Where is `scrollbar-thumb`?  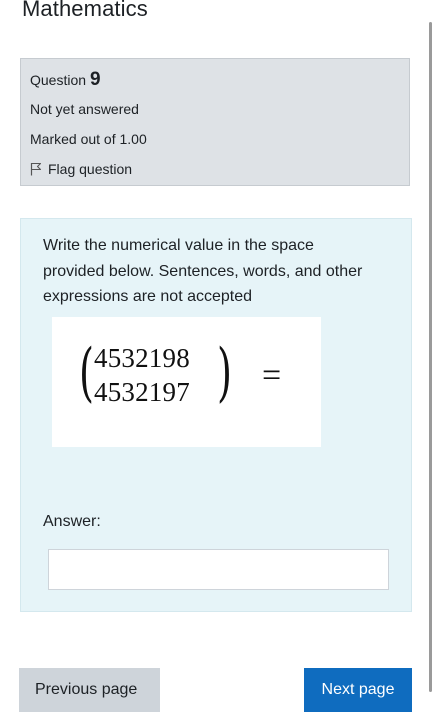 scrollbar-thumb is located at coordinates (430, 357).